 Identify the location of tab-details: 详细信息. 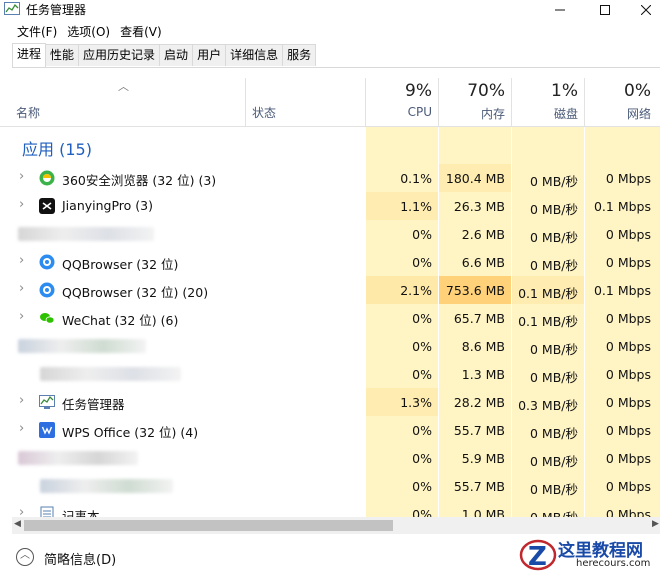
(254, 55).